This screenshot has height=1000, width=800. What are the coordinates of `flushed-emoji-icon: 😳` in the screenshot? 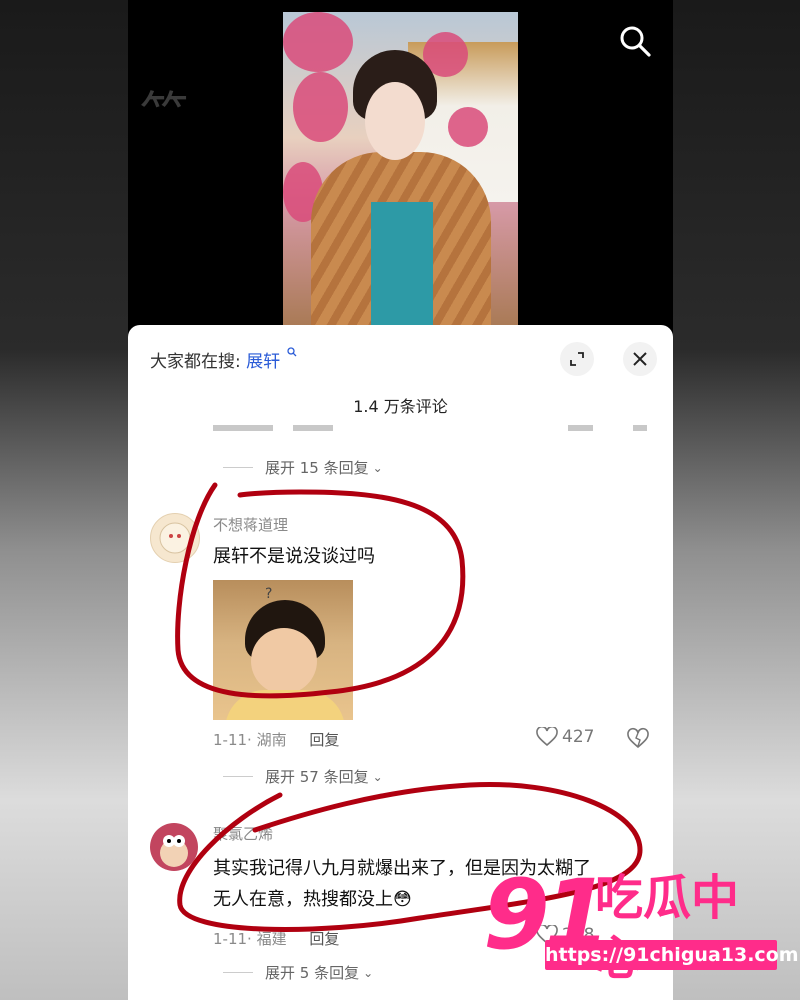 It's located at (402, 899).